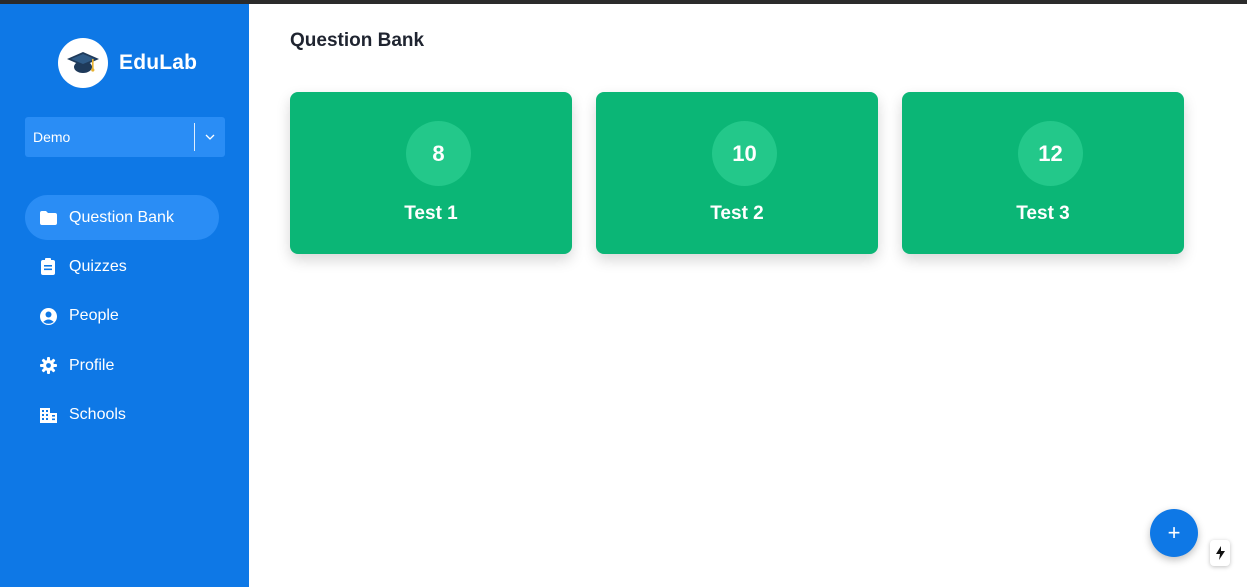  What do you see at coordinates (1050, 153) in the screenshot?
I see `question-count-badge: 12` at bounding box center [1050, 153].